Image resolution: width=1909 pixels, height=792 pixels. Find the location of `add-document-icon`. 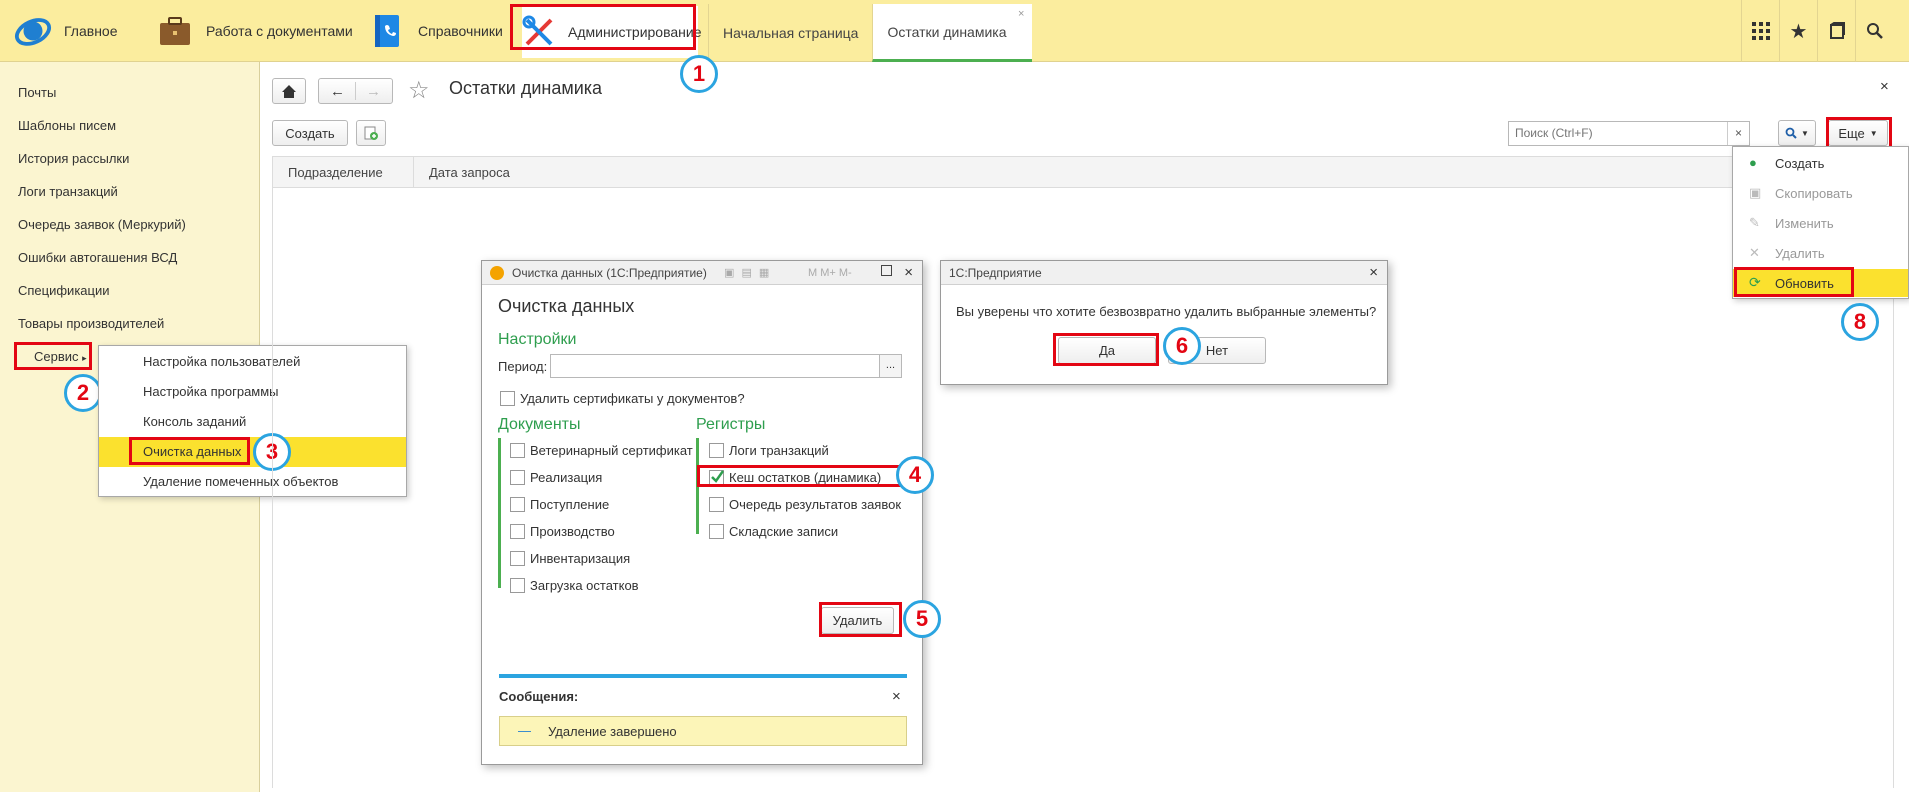

add-document-icon is located at coordinates (371, 133).